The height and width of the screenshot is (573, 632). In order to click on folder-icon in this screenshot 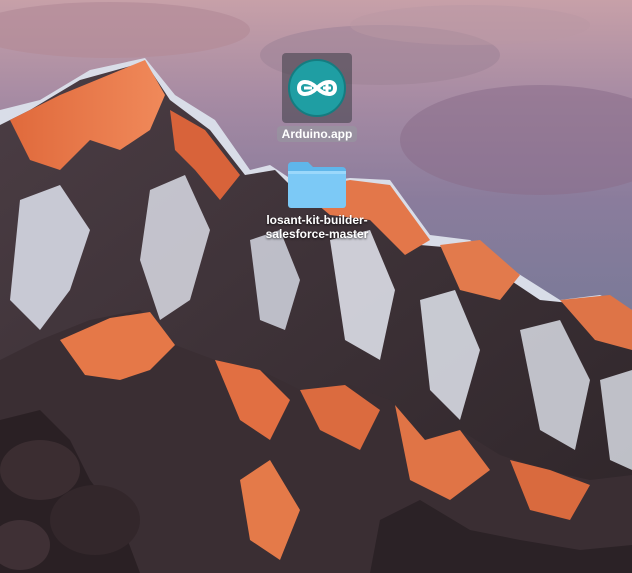, I will do `click(317, 185)`.